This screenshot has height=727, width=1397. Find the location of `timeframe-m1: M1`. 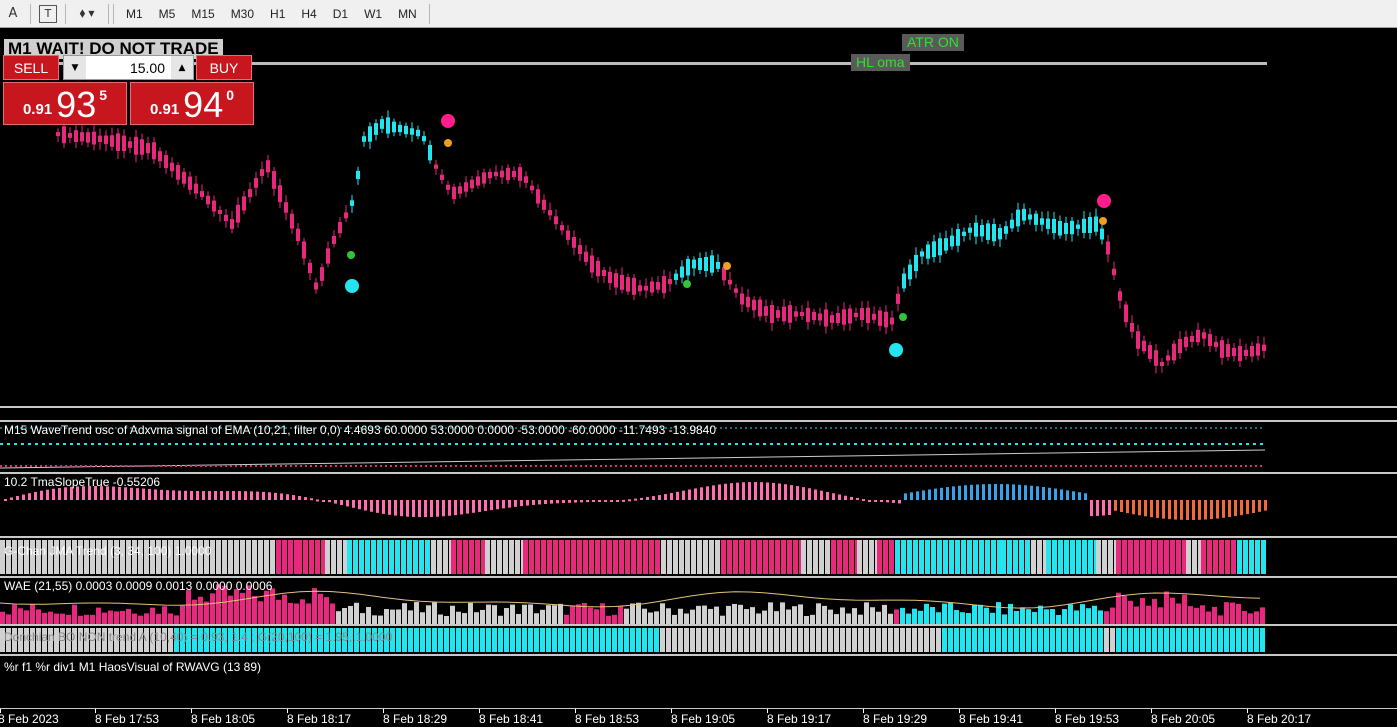

timeframe-m1: M1 is located at coordinates (134, 14).